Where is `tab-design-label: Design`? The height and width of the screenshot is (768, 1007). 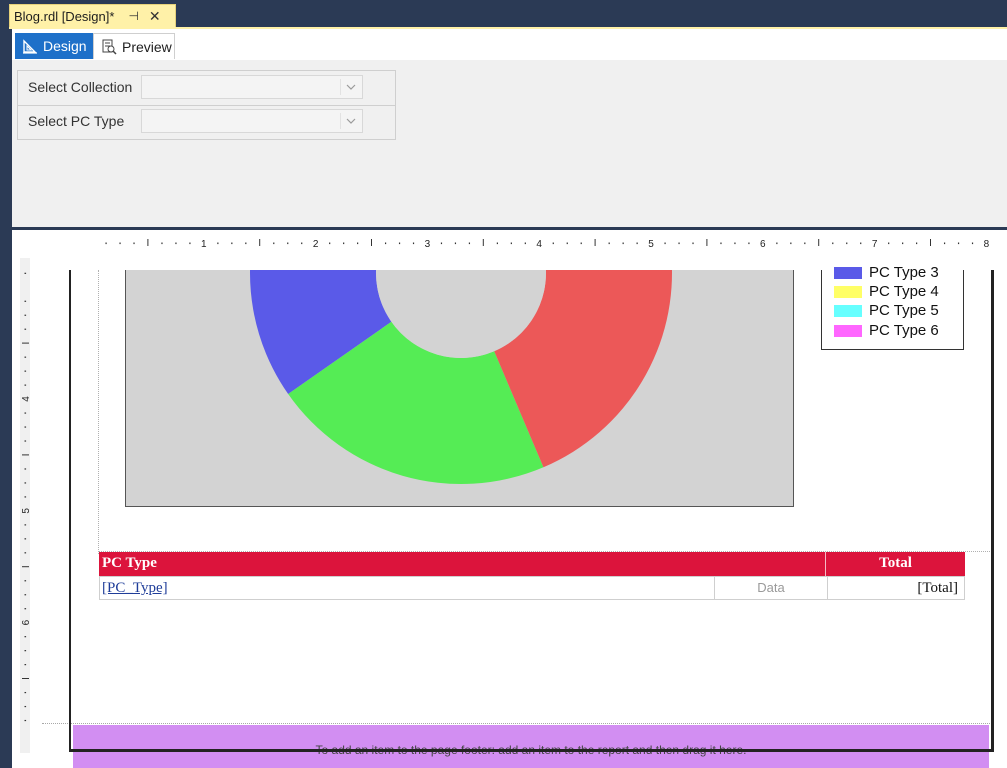 tab-design-label: Design is located at coordinates (65, 46).